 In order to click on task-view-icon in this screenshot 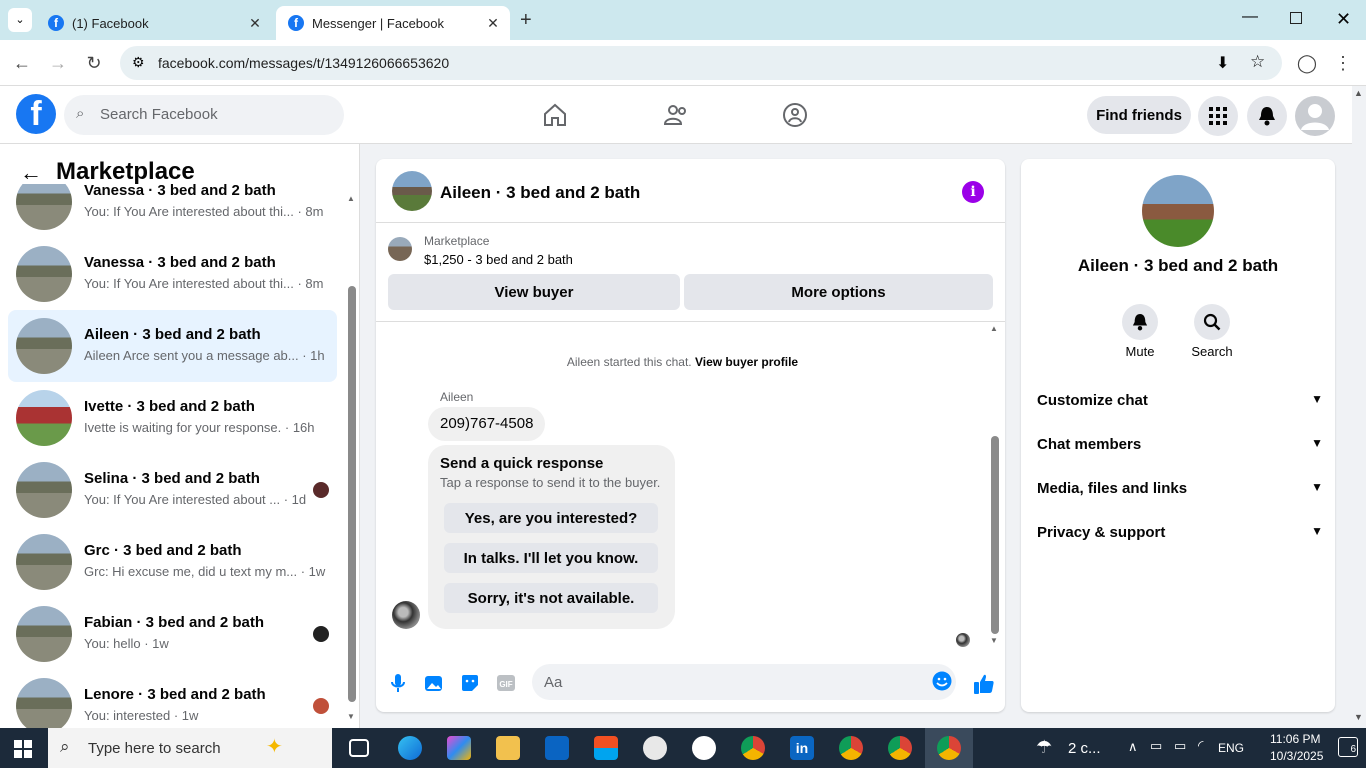, I will do `click(359, 748)`.